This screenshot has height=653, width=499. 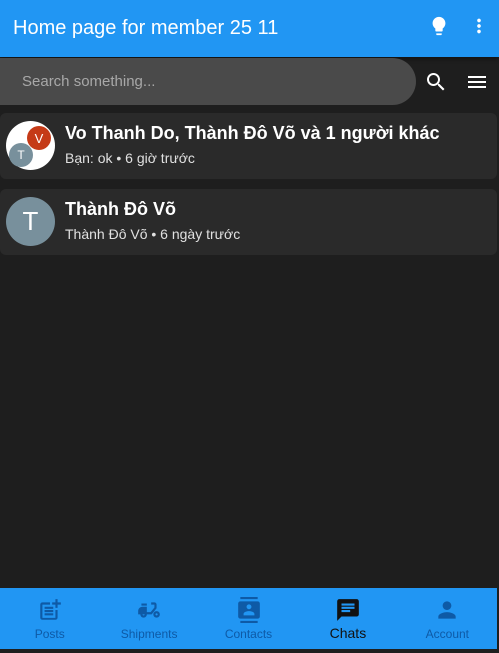 I want to click on search-button, so click(x=436, y=84).